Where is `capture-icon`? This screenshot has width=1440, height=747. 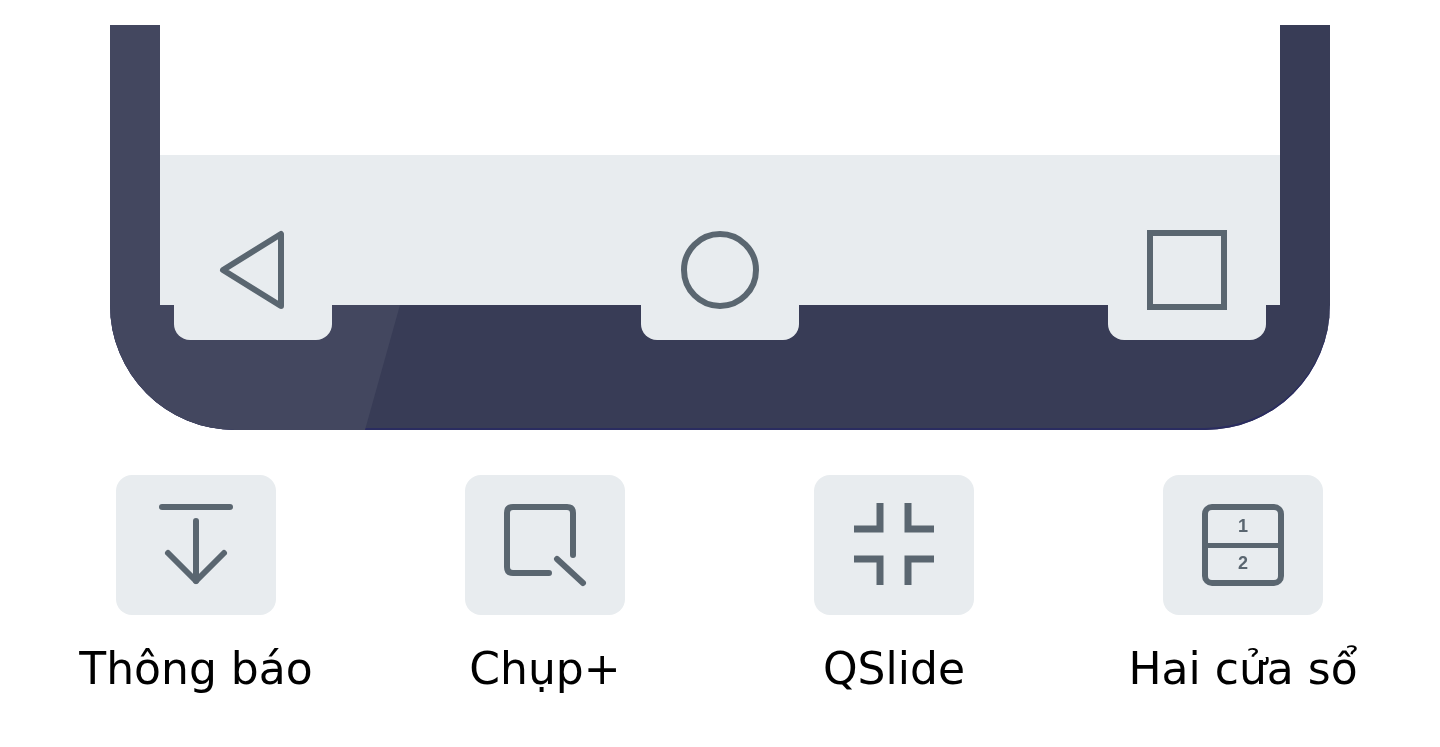
capture-icon is located at coordinates (545, 545).